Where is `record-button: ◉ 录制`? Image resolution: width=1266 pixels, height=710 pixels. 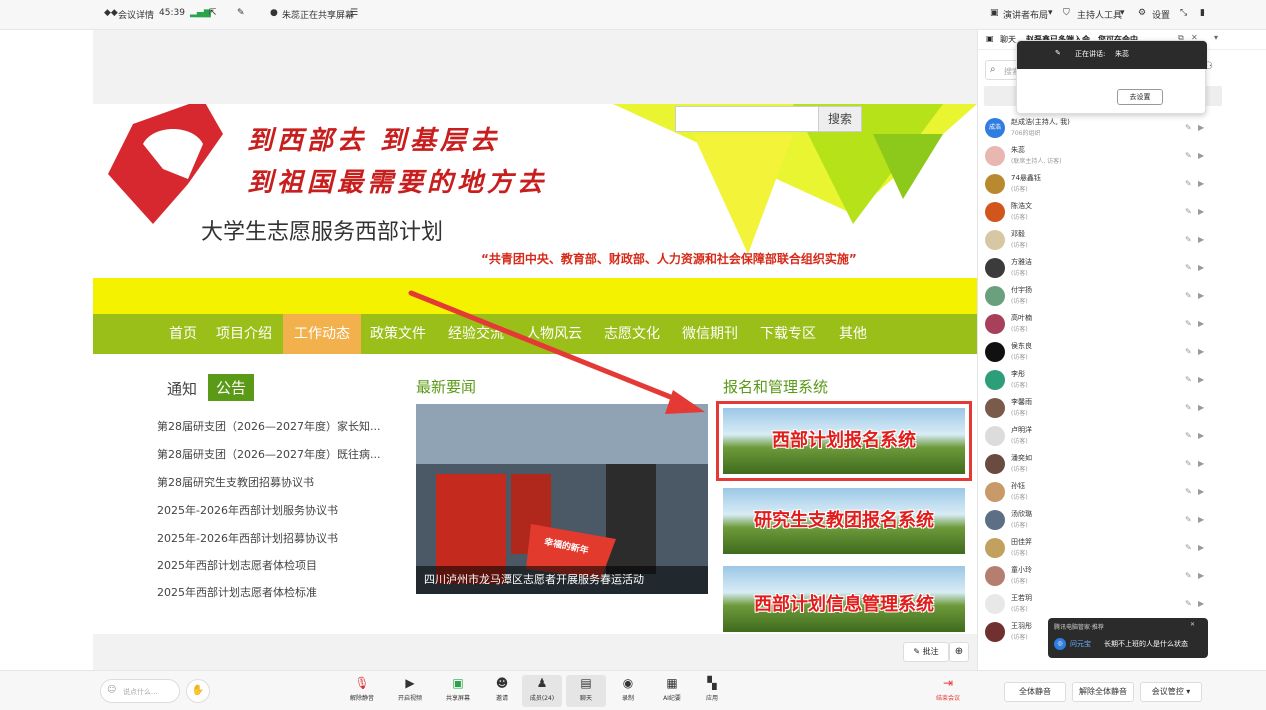 record-button: ◉ 录制 is located at coordinates (628, 691).